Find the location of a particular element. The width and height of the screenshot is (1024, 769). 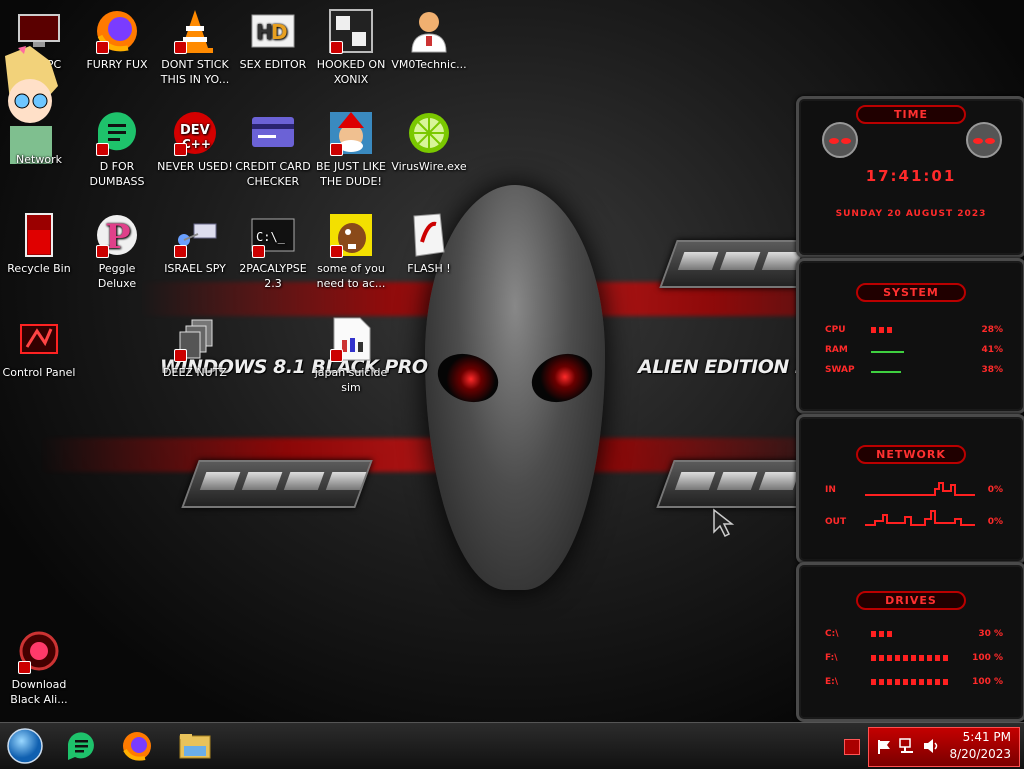

network-icon is located at coordinates (907, 746).